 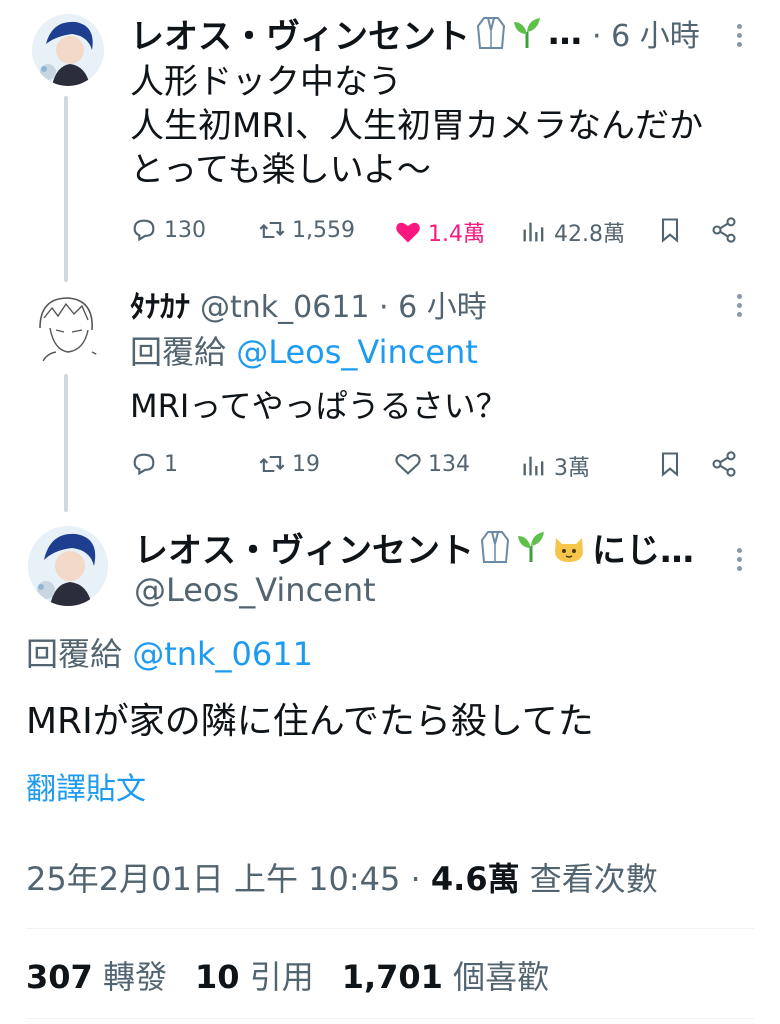 I want to click on like-label: 個喜歡, so click(x=501, y=977).